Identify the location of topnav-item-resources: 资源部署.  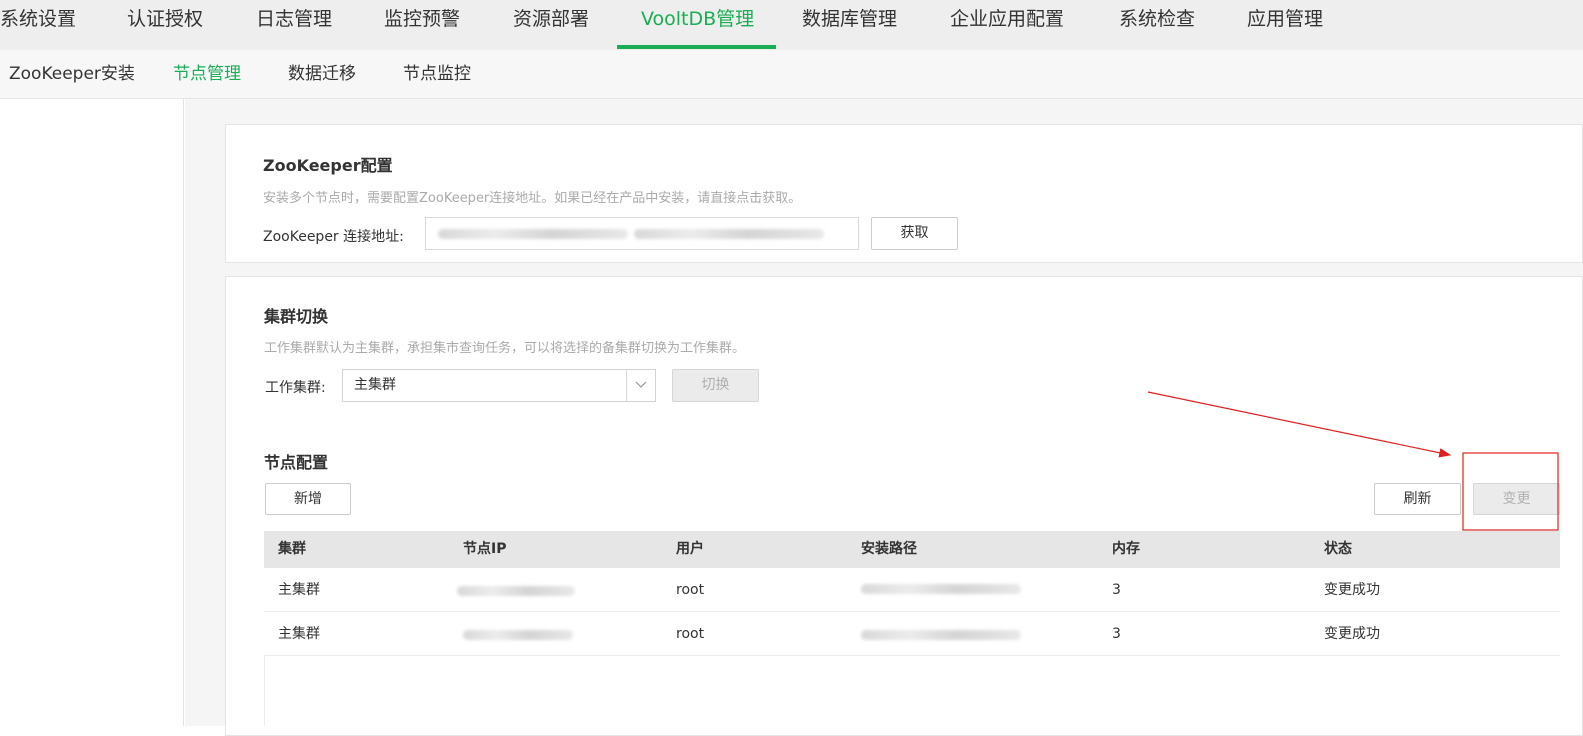
(551, 25).